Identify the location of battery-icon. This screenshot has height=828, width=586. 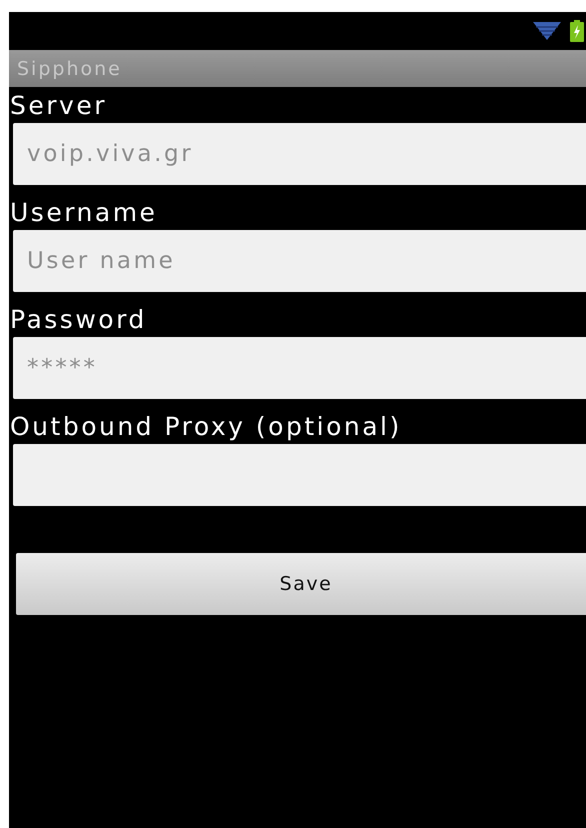
(577, 31).